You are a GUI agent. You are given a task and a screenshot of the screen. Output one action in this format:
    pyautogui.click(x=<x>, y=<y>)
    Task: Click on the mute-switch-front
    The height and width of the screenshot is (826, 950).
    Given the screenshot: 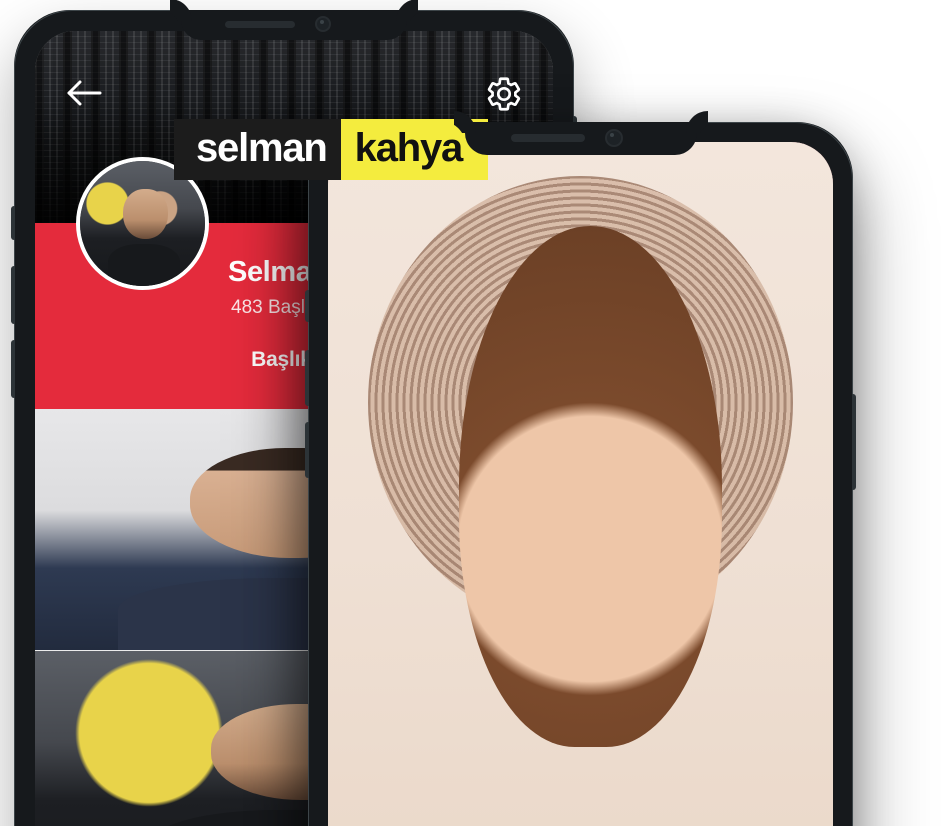 What is the action you would take?
    pyautogui.click(x=307, y=306)
    